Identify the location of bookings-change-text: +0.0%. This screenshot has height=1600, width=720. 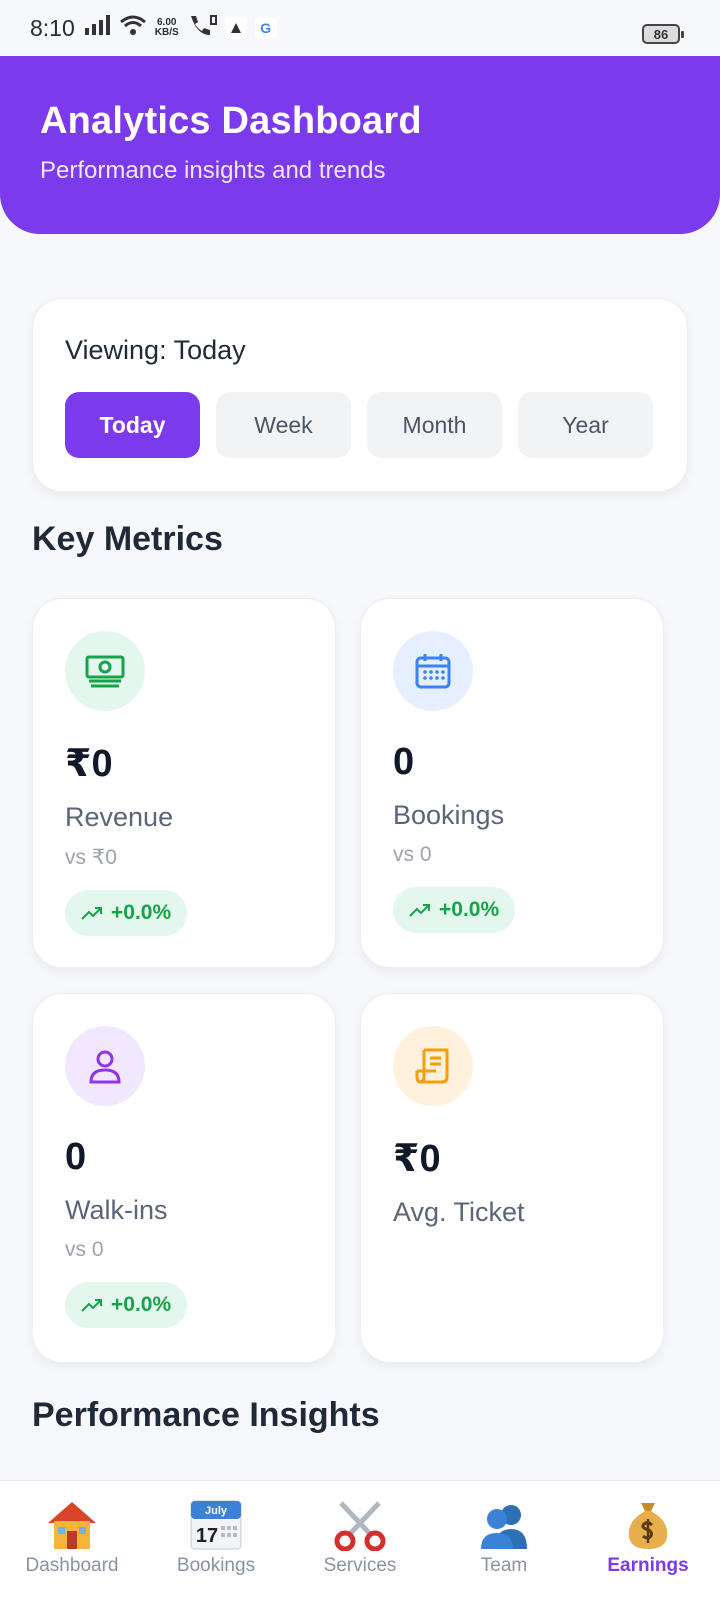
(469, 909).